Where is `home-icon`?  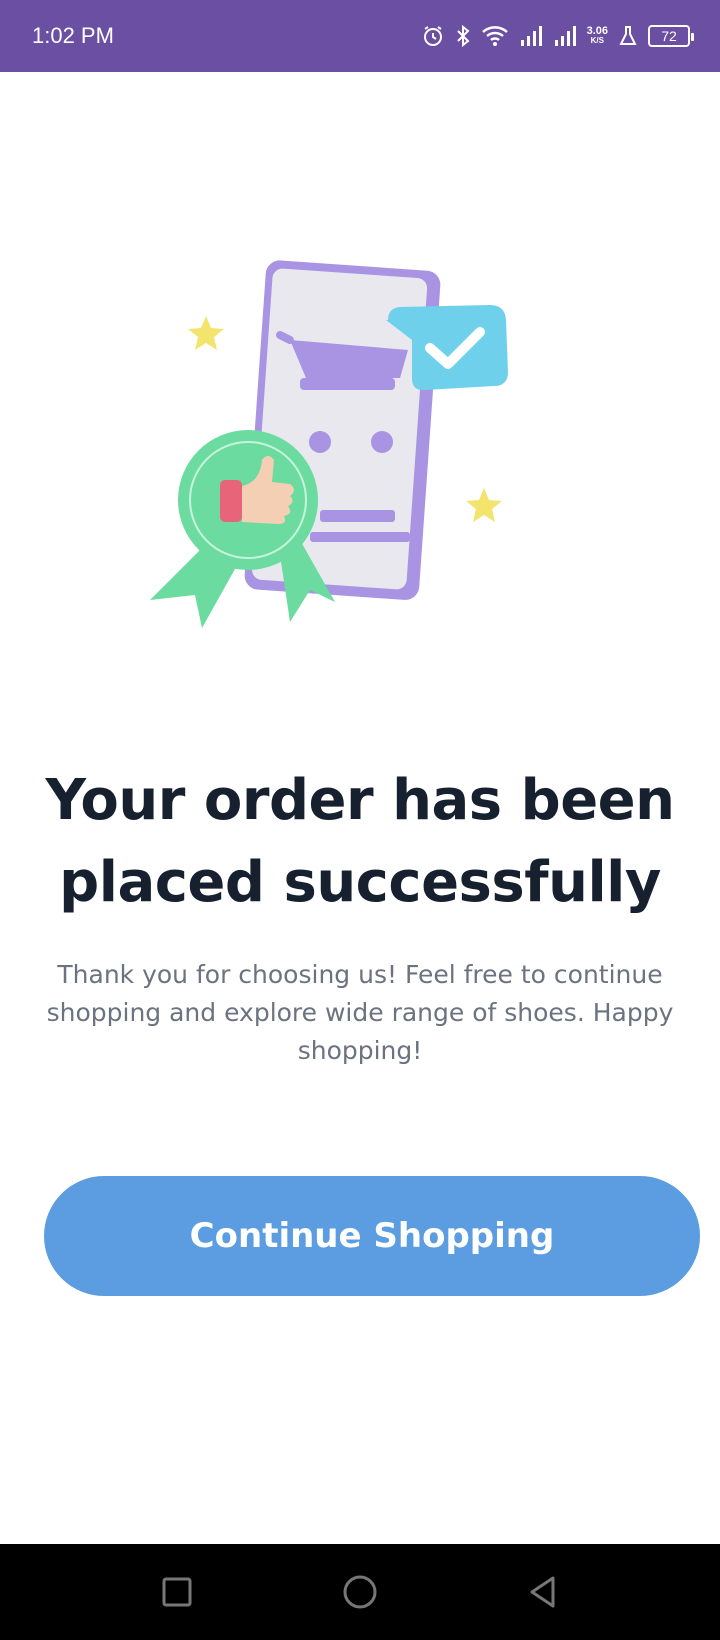 home-icon is located at coordinates (360, 1592).